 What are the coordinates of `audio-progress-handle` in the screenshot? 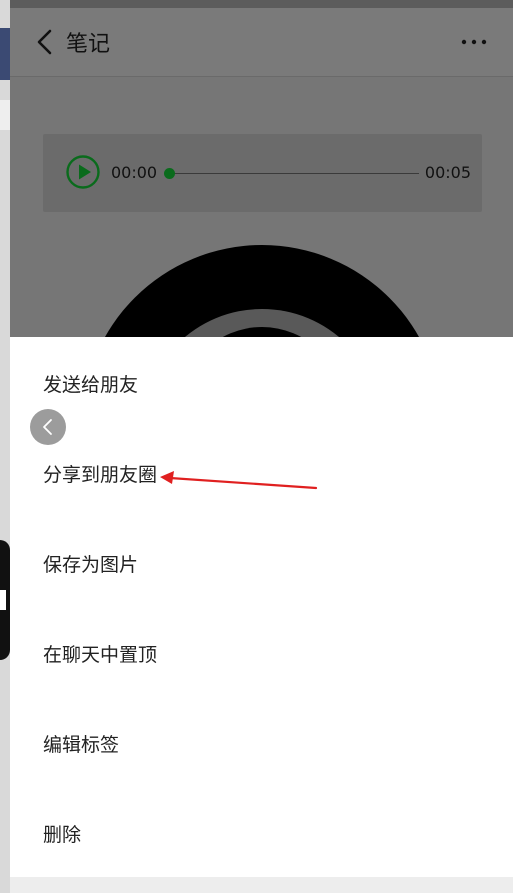 It's located at (169, 173).